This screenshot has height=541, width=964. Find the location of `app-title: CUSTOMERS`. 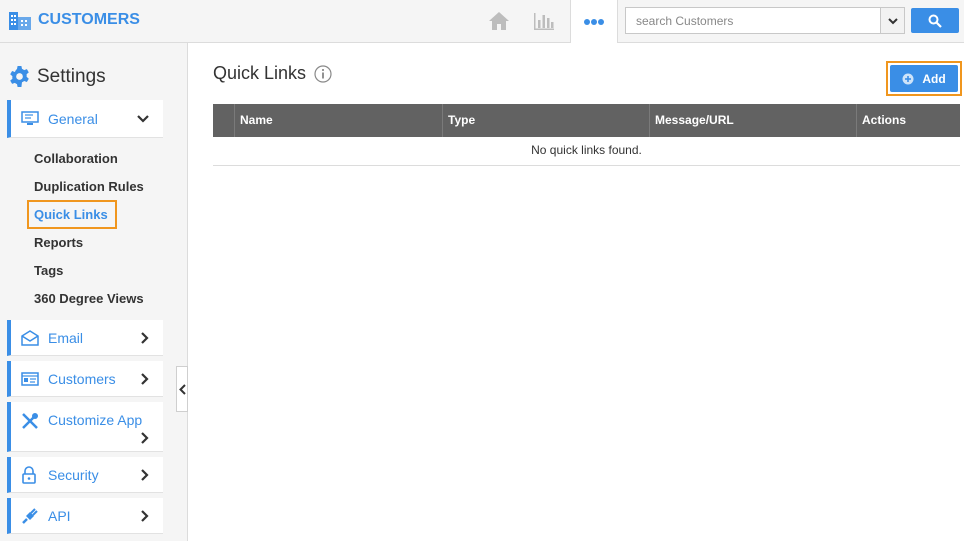

app-title: CUSTOMERS is located at coordinates (74, 20).